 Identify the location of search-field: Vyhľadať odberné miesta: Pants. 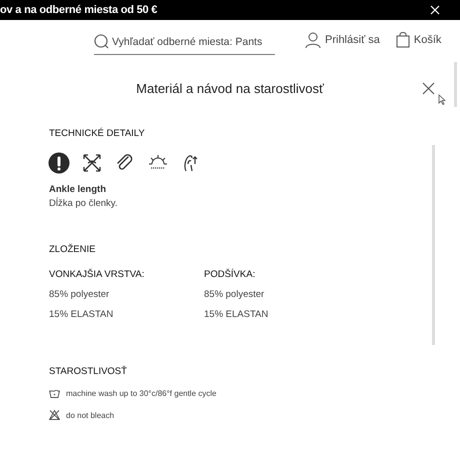
(184, 42).